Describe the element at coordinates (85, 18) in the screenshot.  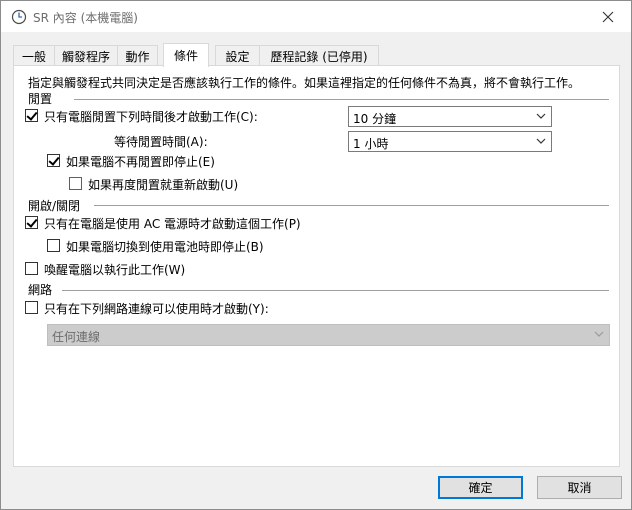
I see `window-title: SR 內容 (本機電腦)` at that location.